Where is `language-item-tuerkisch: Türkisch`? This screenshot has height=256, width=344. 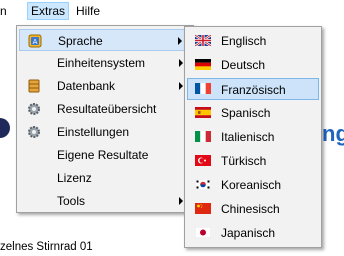 language-item-tuerkisch: Türkisch is located at coordinates (253, 161).